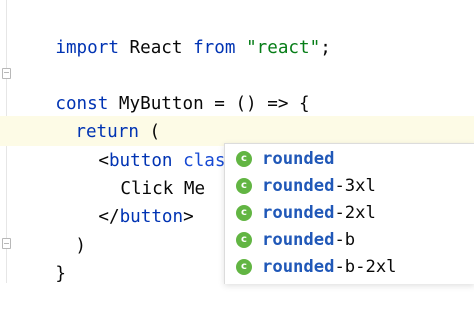  What do you see at coordinates (355, 186) in the screenshot?
I see `completion-suffix: -3xl` at bounding box center [355, 186].